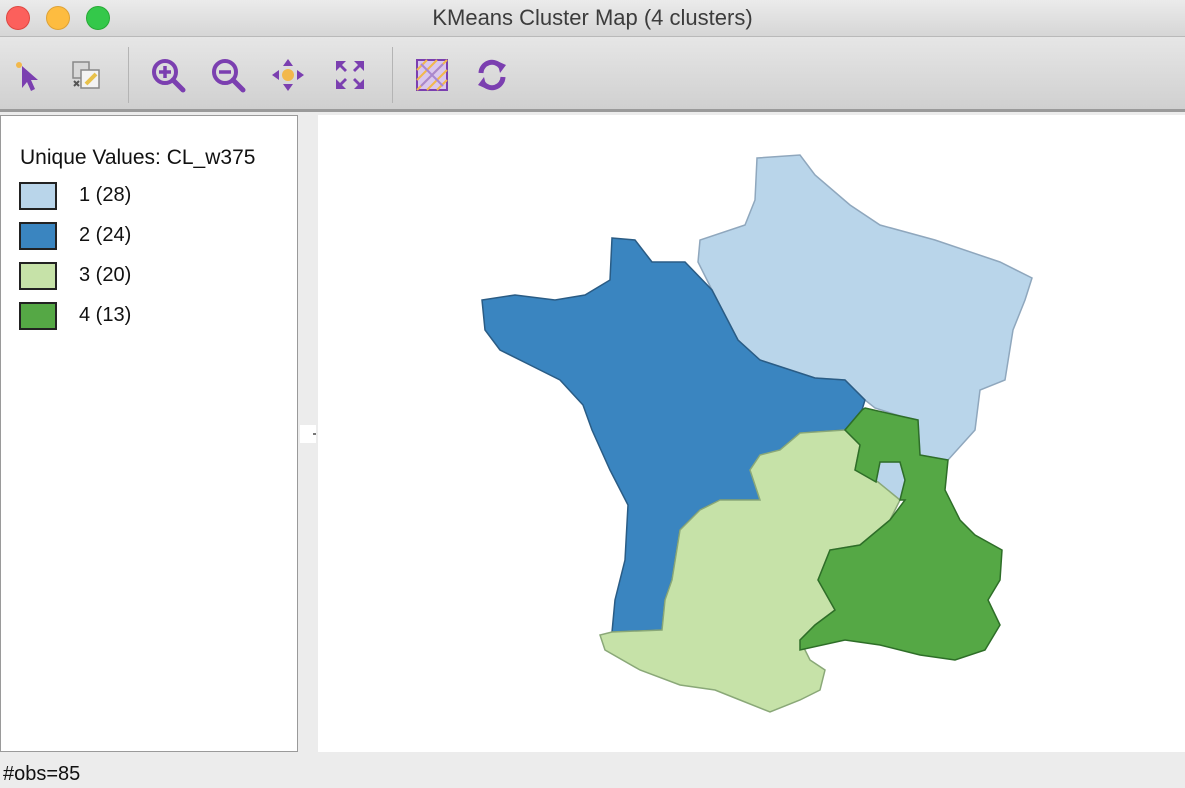 The image size is (1185, 788). Describe the element at coordinates (105, 235) in the screenshot. I see `legend-item-label: 2 (24)` at that location.